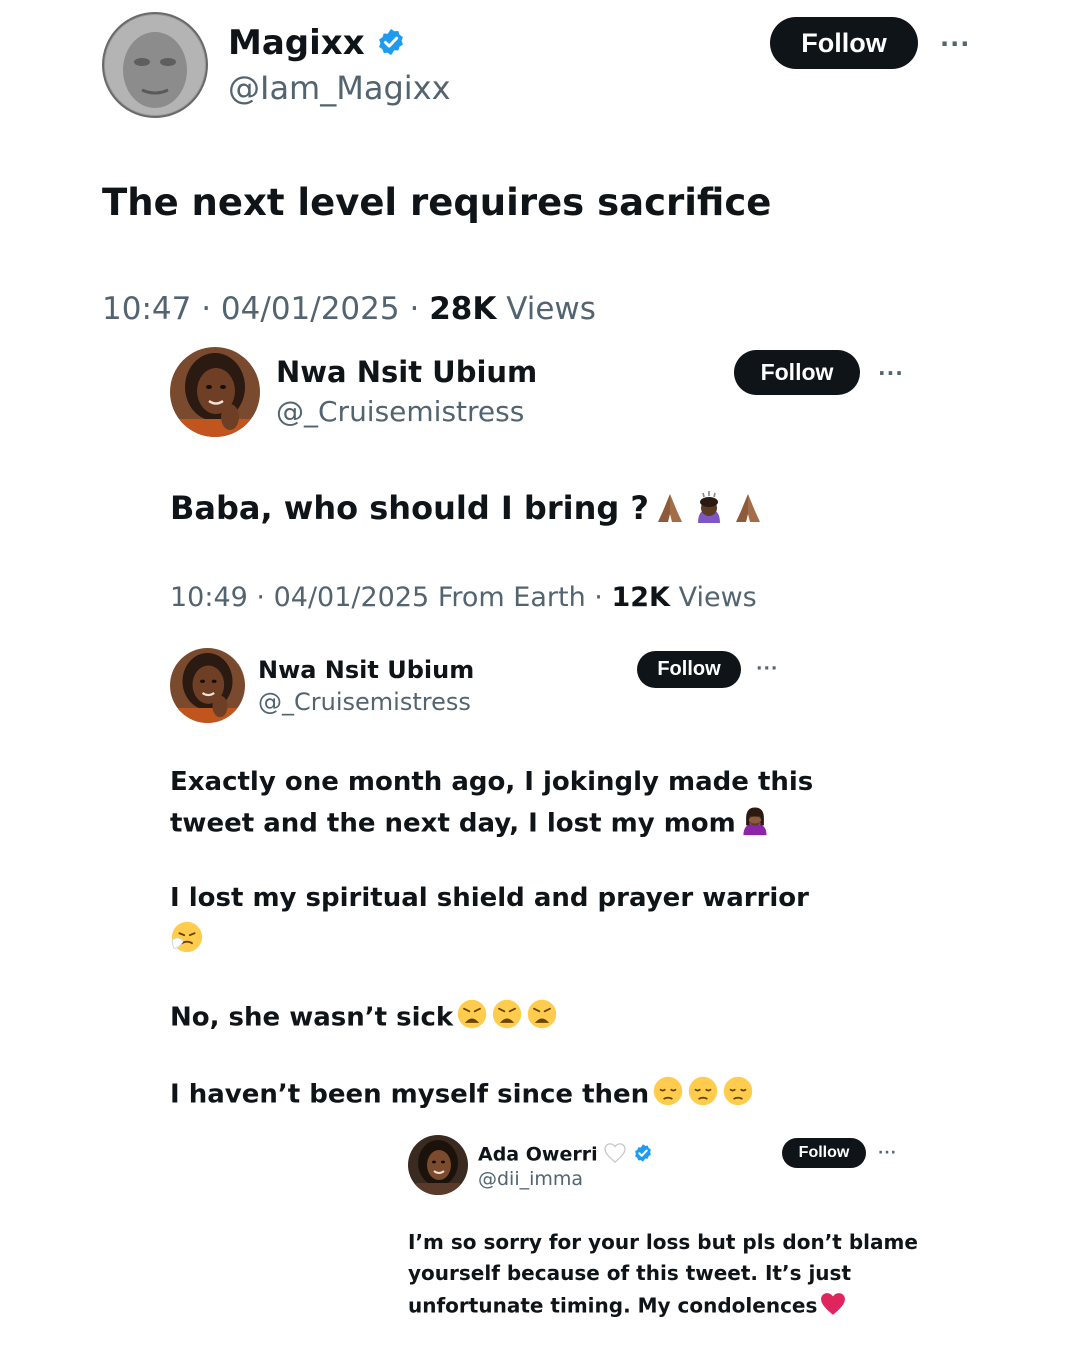 The image size is (1080, 1349). Describe the element at coordinates (709, 507) in the screenshot. I see `person-bowing-icon` at that location.